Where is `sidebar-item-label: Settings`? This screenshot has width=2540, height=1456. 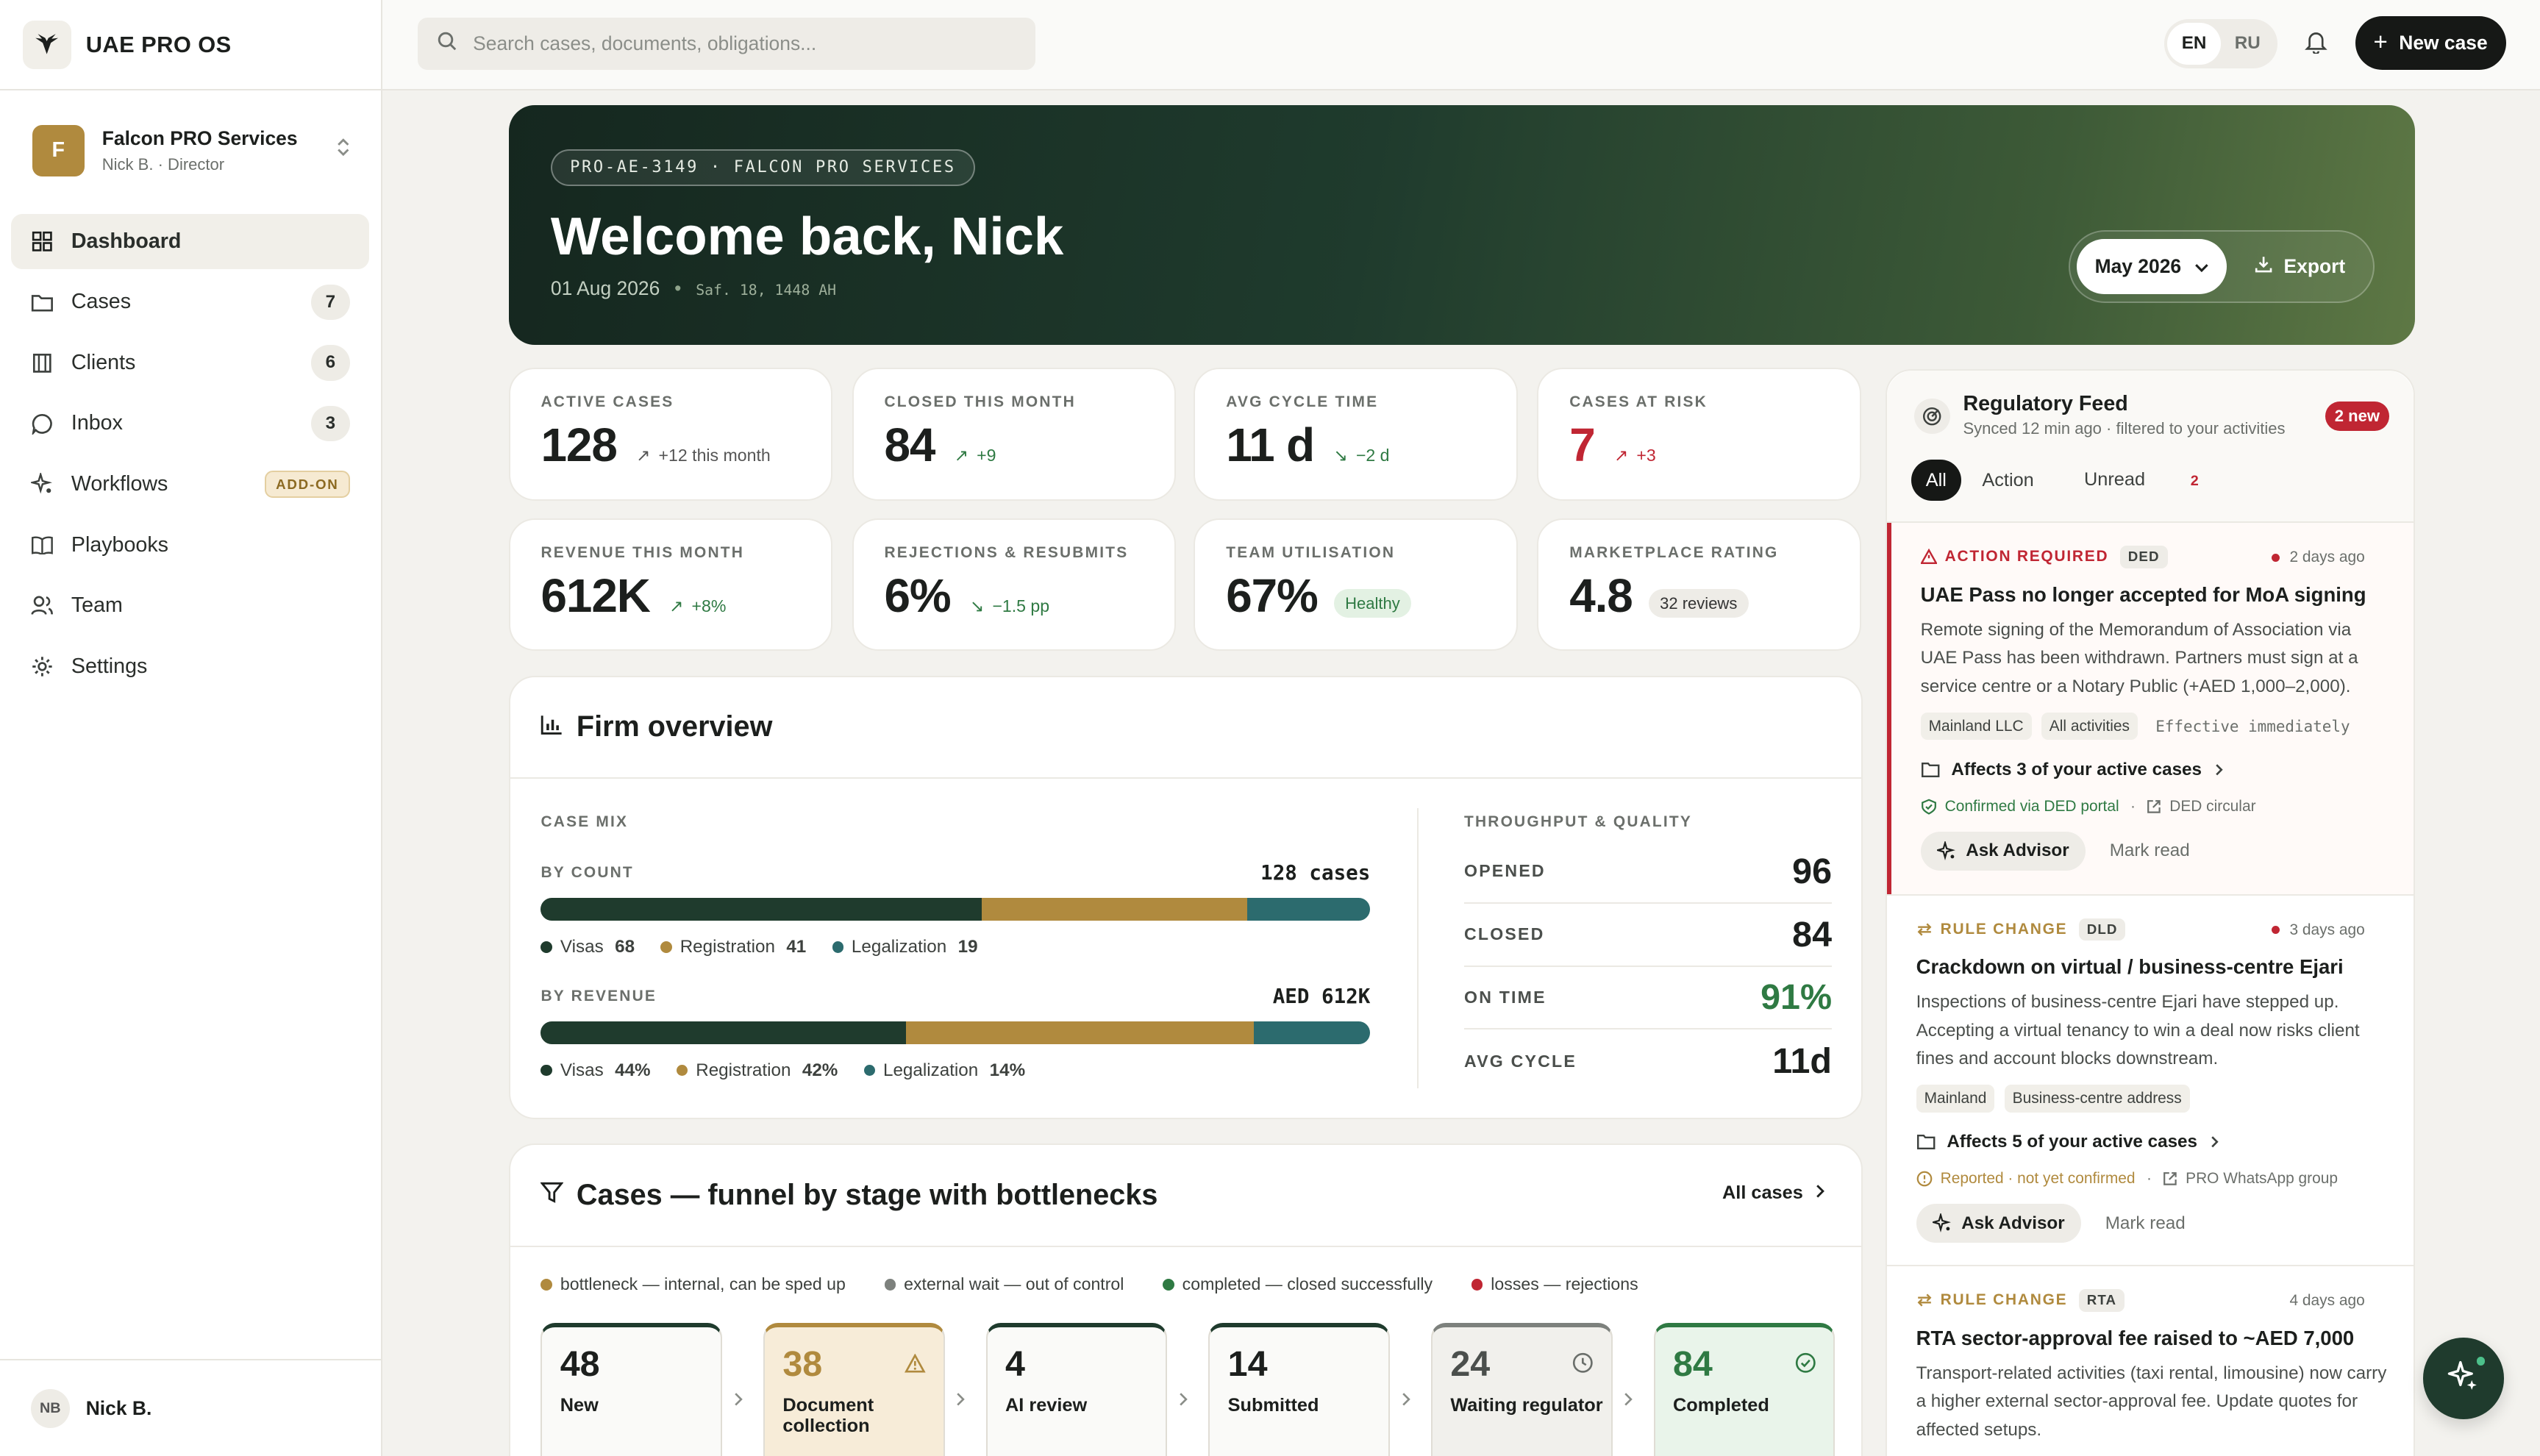 sidebar-item-label: Settings is located at coordinates (109, 666).